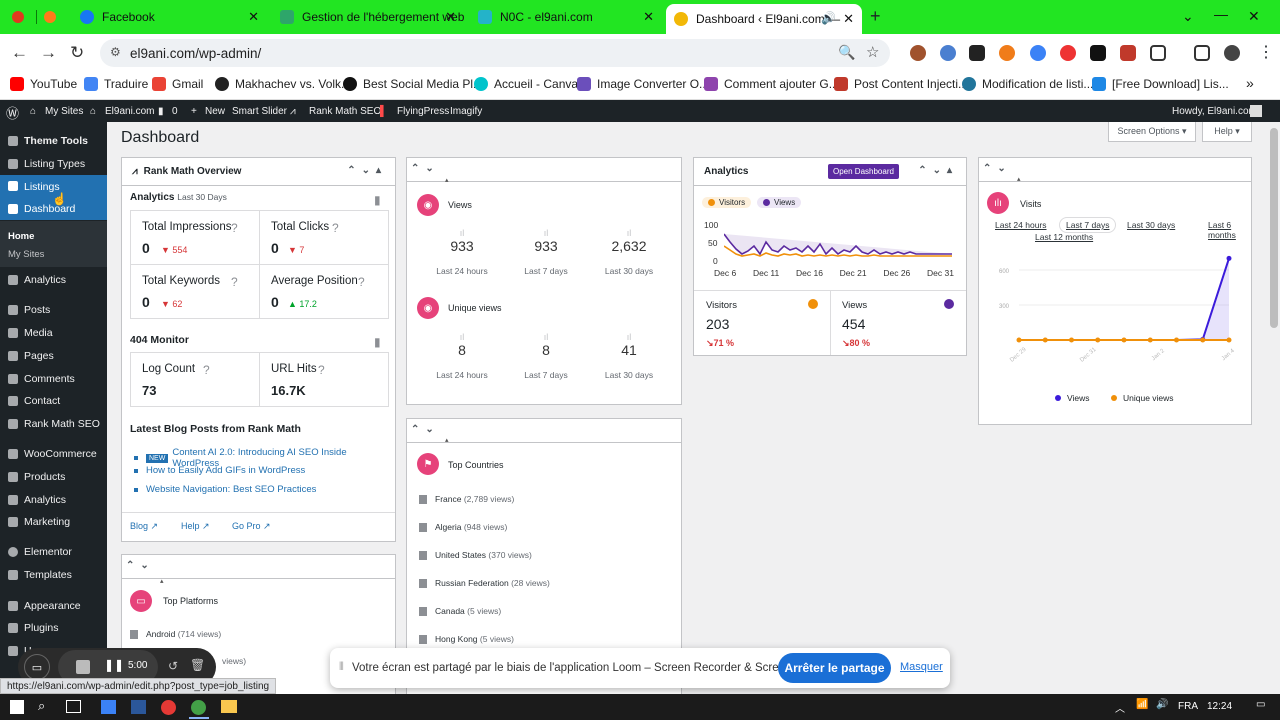  What do you see at coordinates (834, 668) in the screenshot?
I see `stop-sharing-button: Arrêter le partage` at bounding box center [834, 668].